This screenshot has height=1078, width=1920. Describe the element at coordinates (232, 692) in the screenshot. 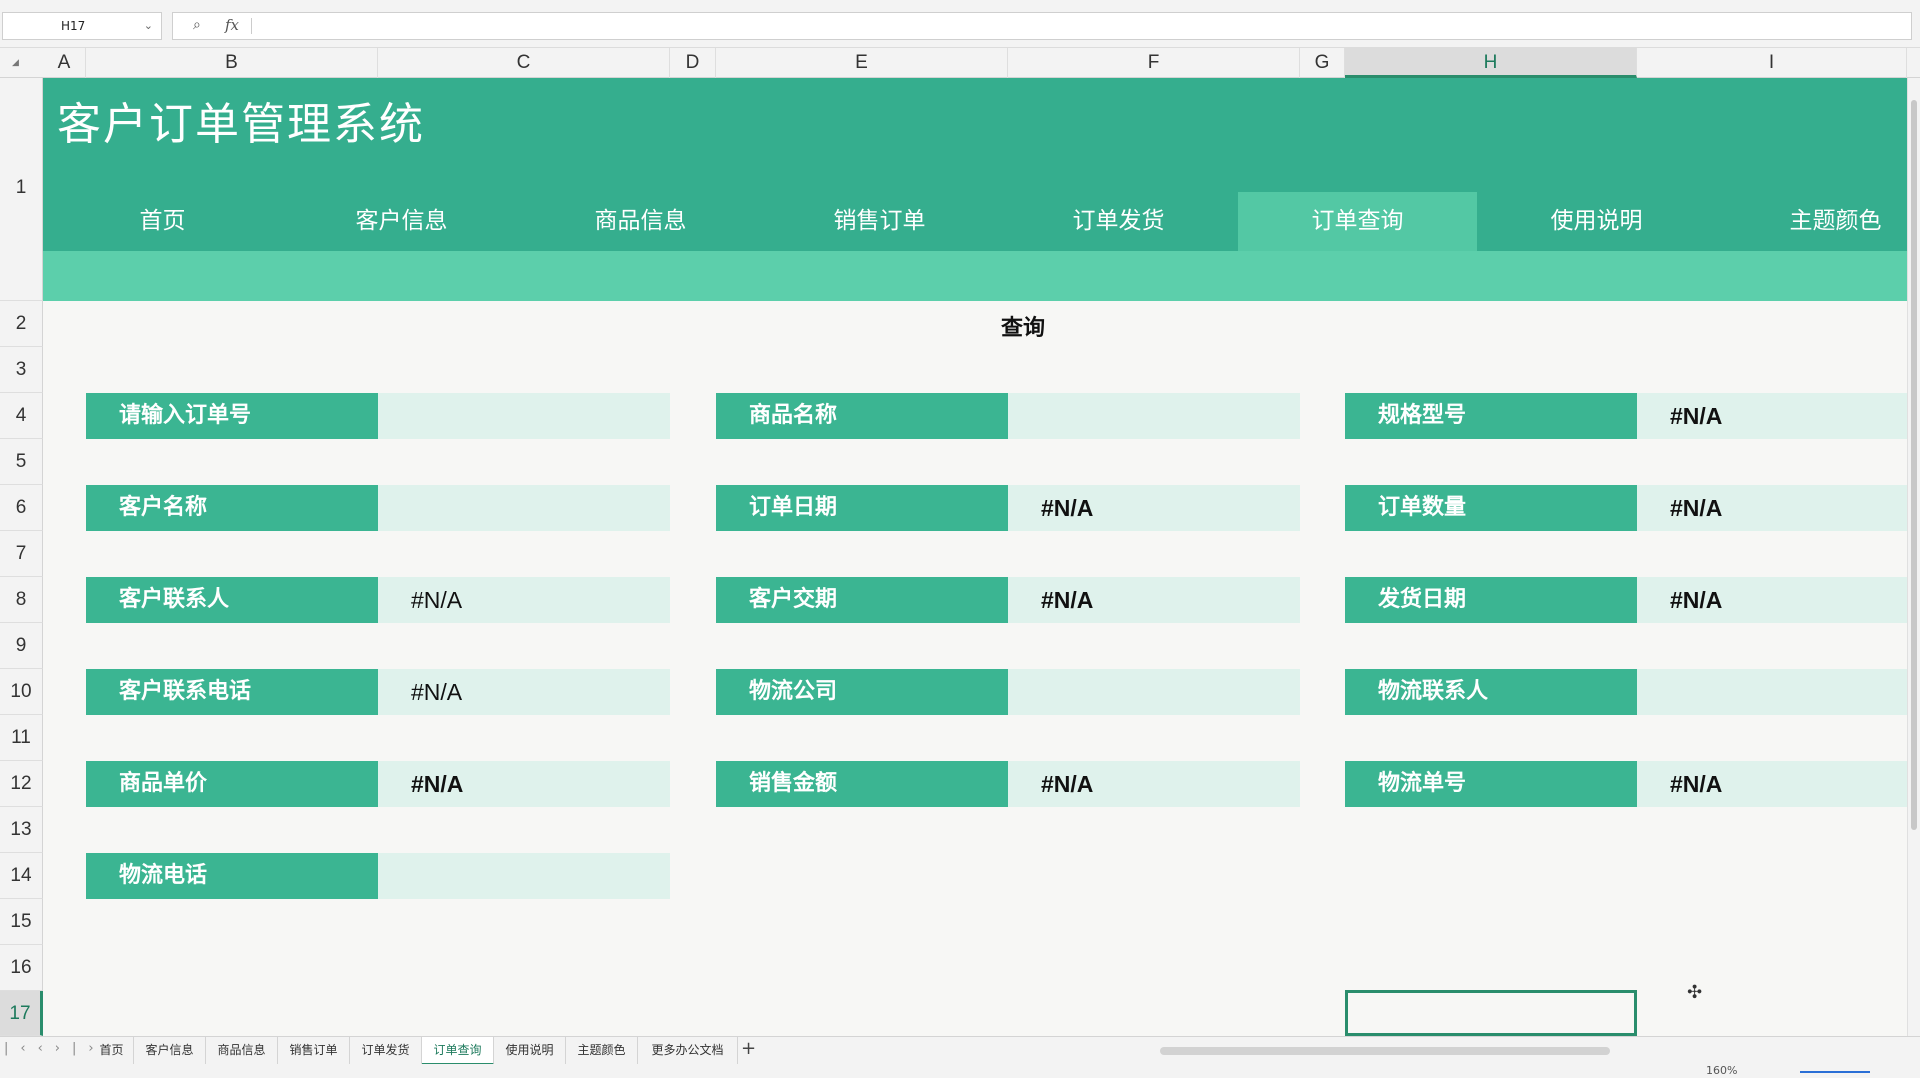

I see `contact-phone-label: 客户联系电话` at that location.